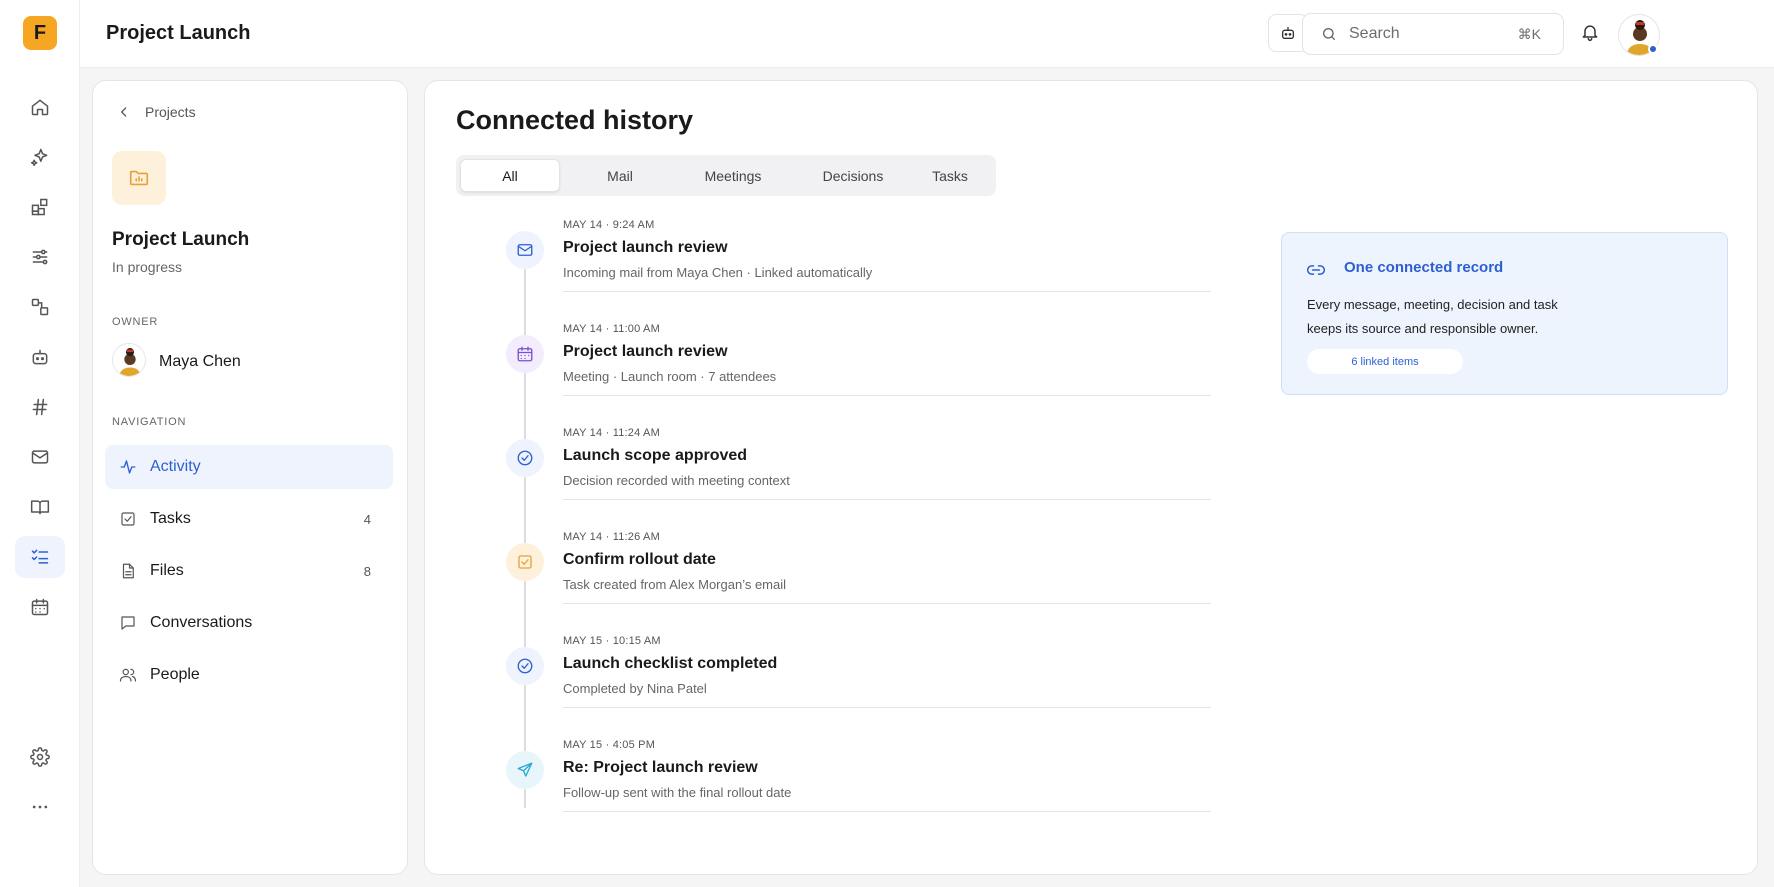  What do you see at coordinates (40, 407) in the screenshot?
I see `hash-icon` at bounding box center [40, 407].